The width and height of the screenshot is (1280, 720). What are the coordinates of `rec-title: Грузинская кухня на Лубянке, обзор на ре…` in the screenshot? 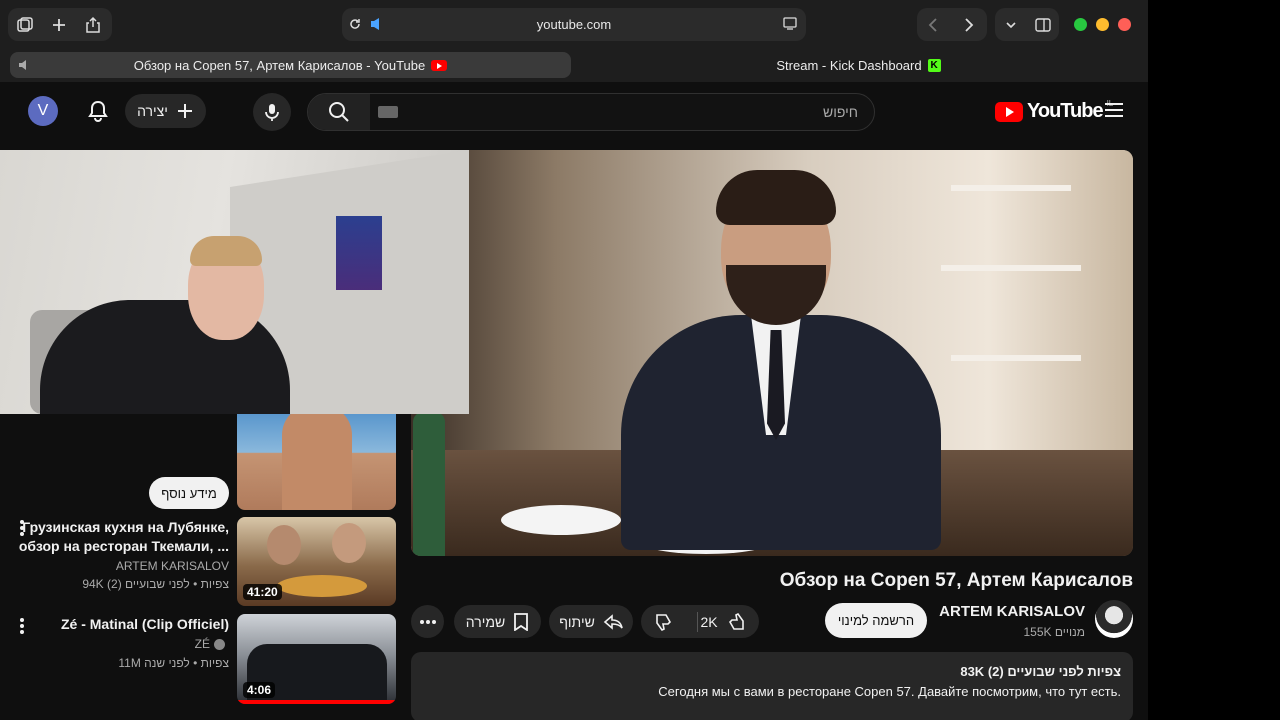 It's located at (119, 537).